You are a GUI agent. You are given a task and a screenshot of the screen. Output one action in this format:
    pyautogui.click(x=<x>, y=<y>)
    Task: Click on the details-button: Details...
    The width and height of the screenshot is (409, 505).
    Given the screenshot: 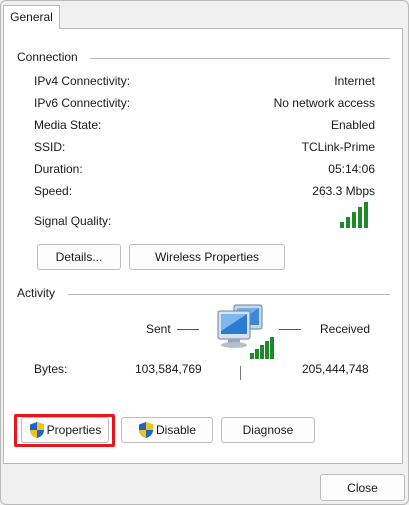 What is the action you would take?
    pyautogui.click(x=79, y=257)
    